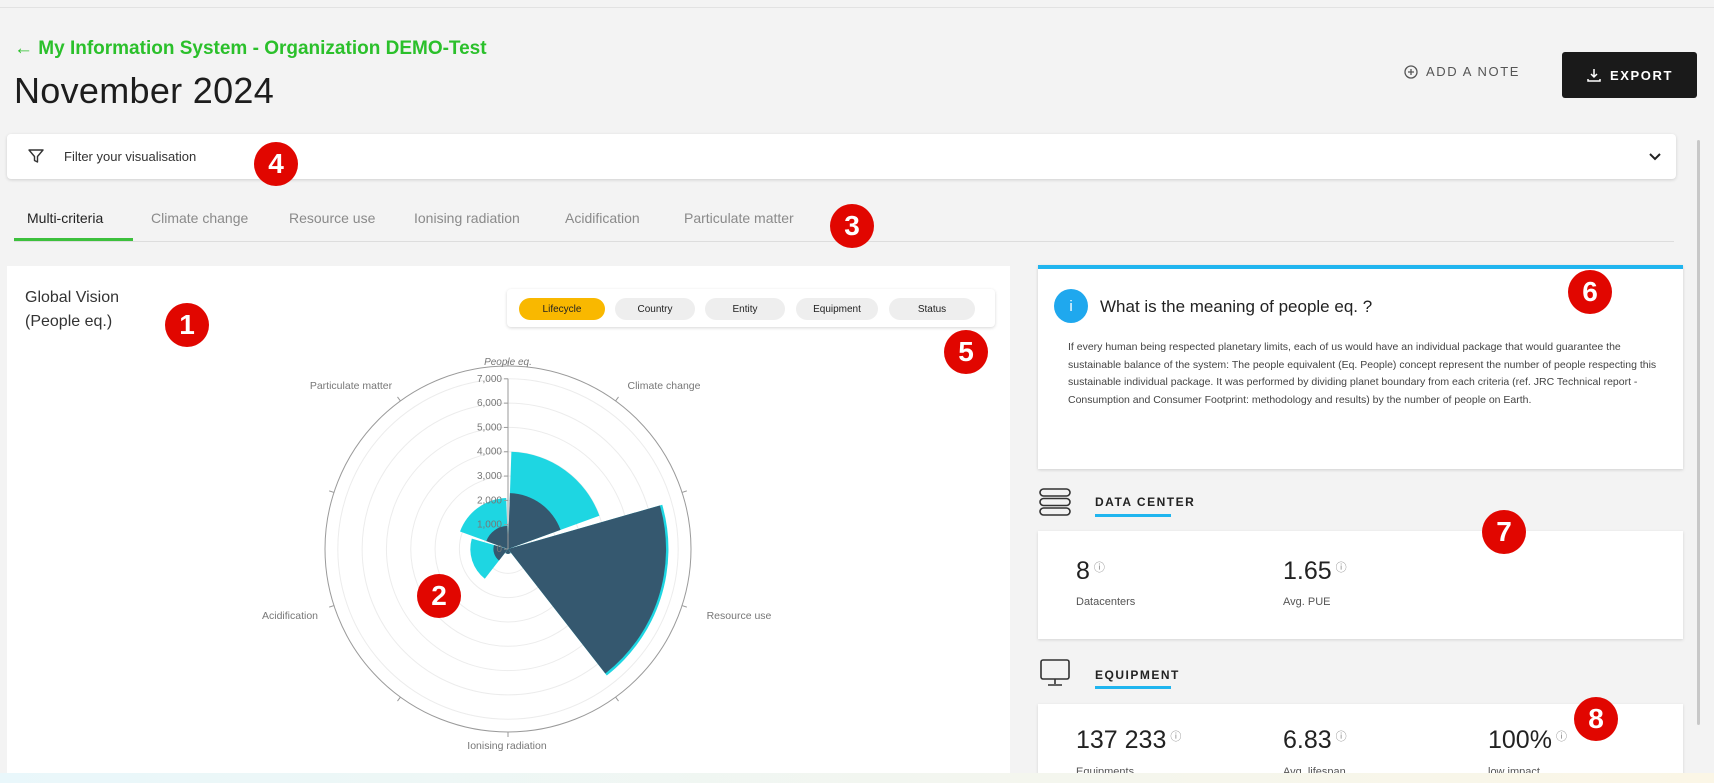  Describe the element at coordinates (1473, 71) in the screenshot. I see `add-note-label: ADD A NOTE` at that location.